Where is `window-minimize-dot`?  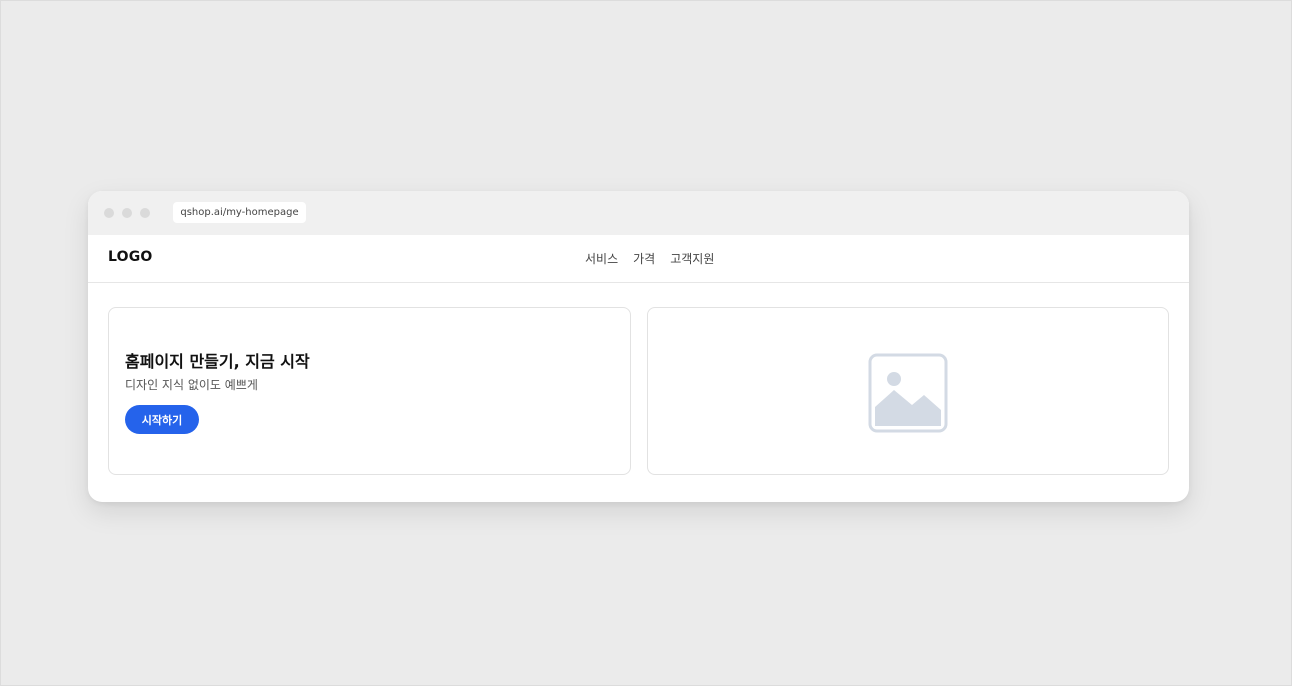 window-minimize-dot is located at coordinates (127, 213).